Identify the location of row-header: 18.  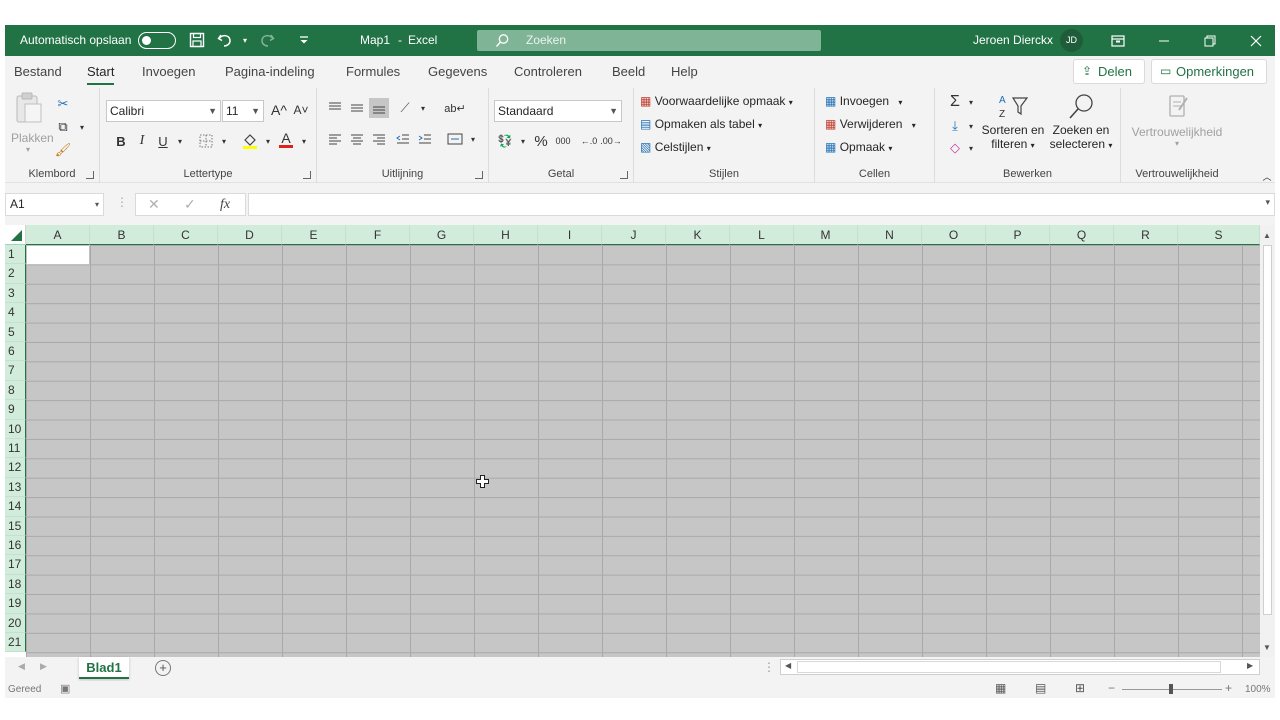
(15, 584).